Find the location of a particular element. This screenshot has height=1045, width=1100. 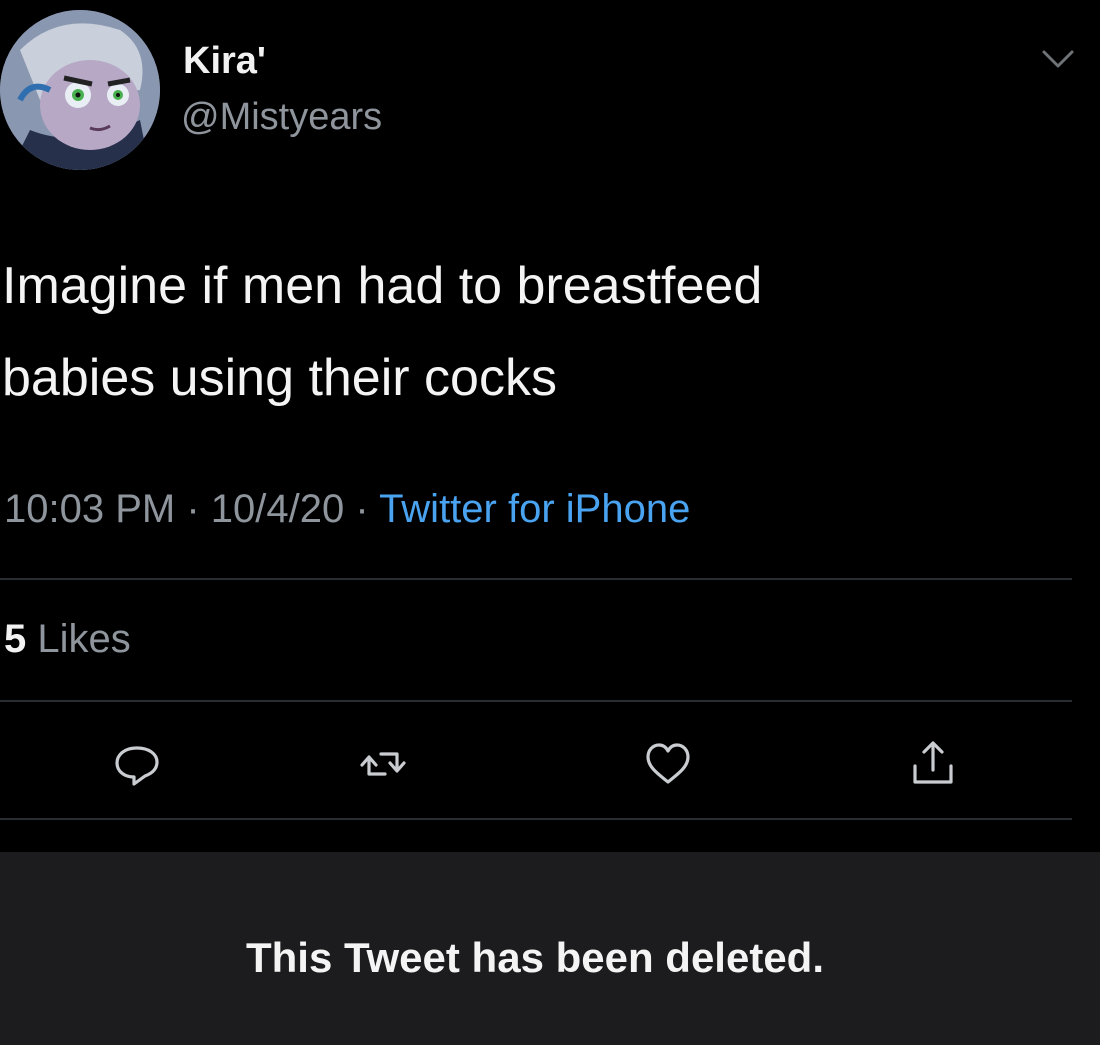

retweet-button is located at coordinates (383, 764).